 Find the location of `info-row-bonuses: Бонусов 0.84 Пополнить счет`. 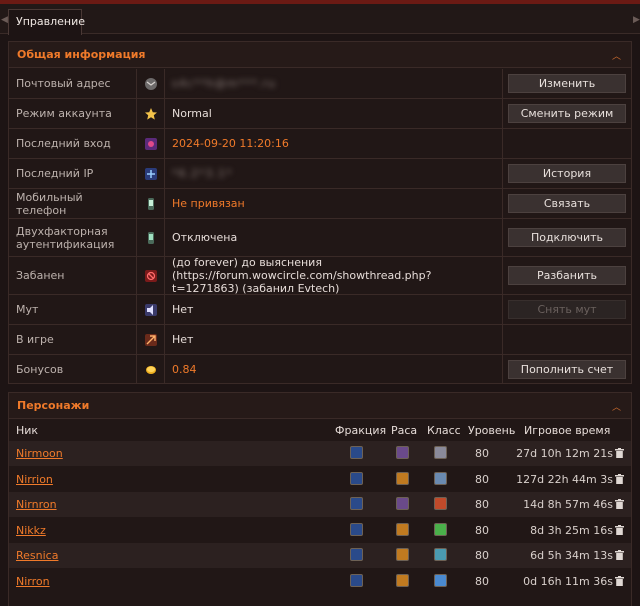

info-row-bonuses: Бонусов 0.84 Пополнить счет is located at coordinates (320, 369).